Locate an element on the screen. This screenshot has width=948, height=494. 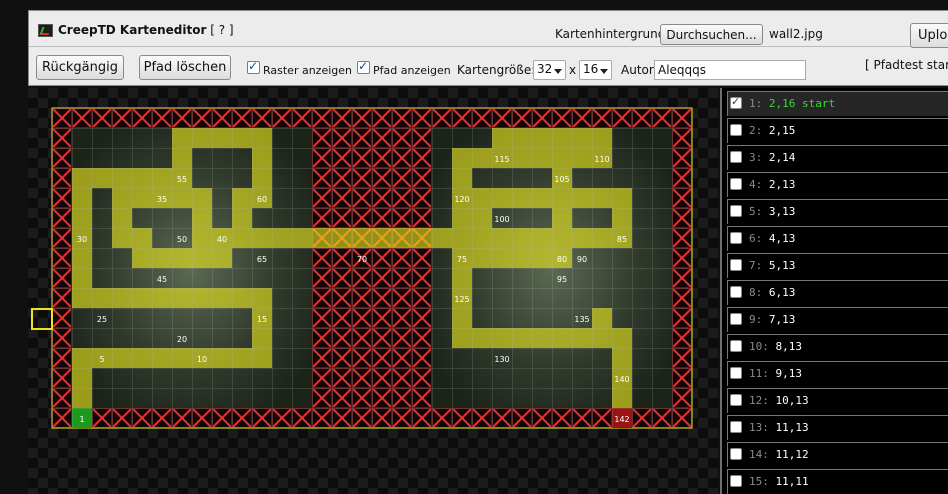
help-link: [ ? ] is located at coordinates (221, 30).